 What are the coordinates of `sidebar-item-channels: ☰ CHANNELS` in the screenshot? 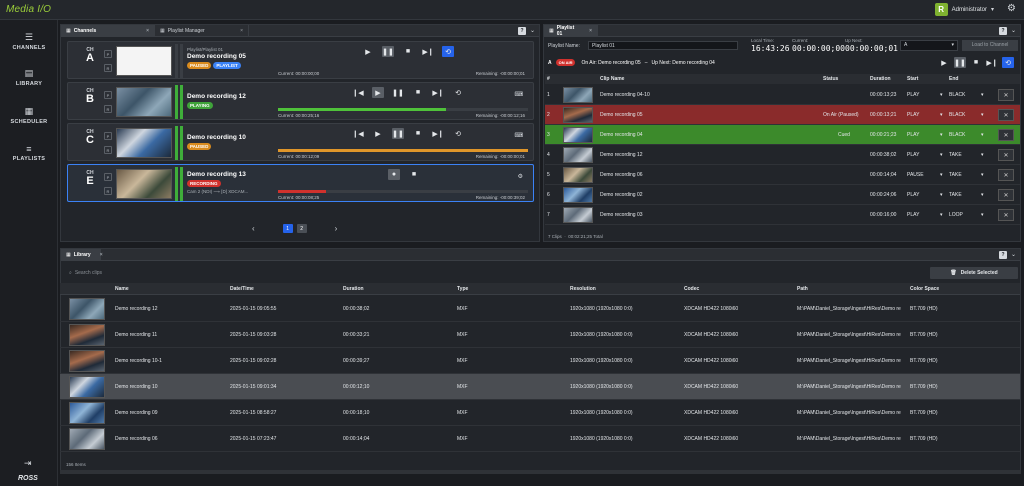 It's located at (29, 41).